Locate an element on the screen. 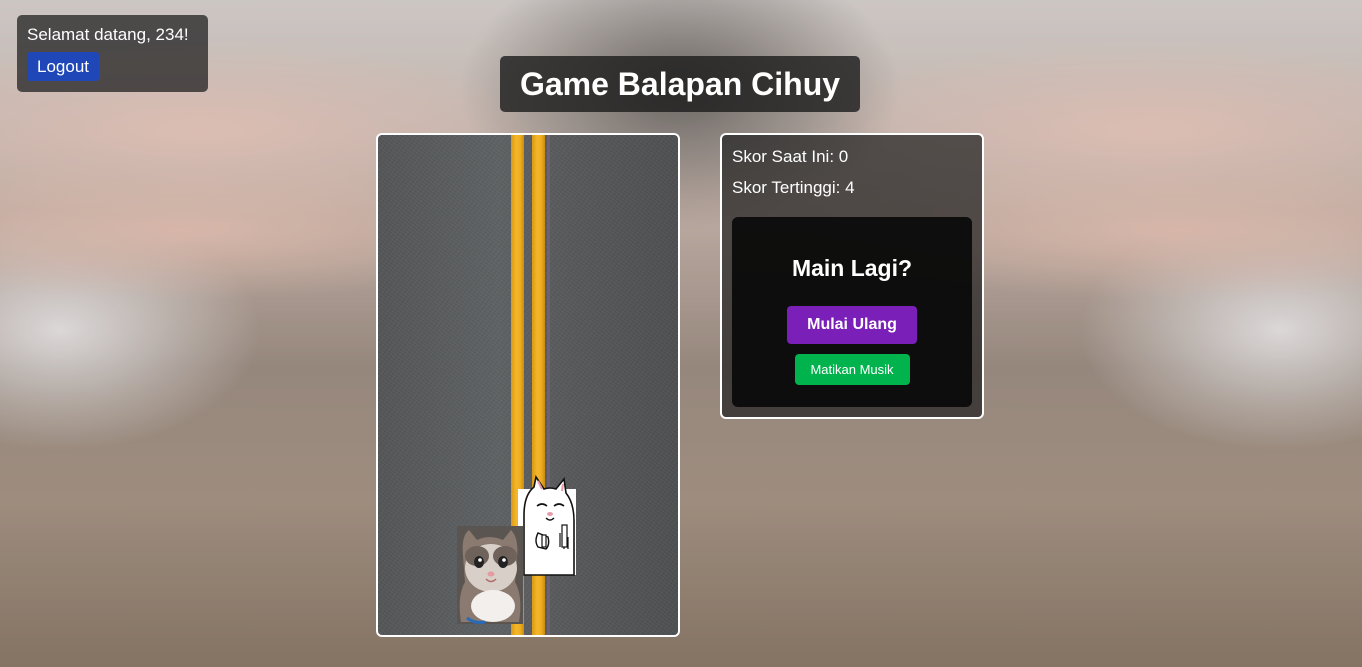  game-over-title: Main Lagi? is located at coordinates (852, 268).